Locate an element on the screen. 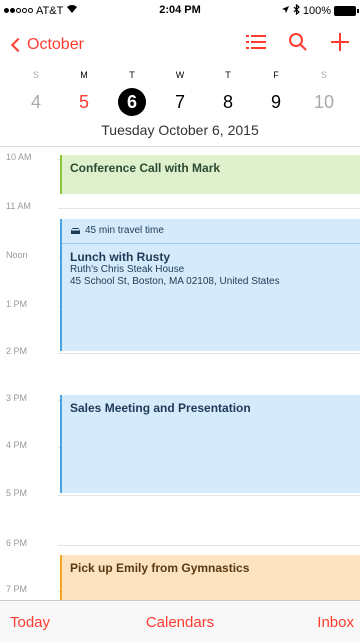 The height and width of the screenshot is (642, 360). day-7: 7 is located at coordinates (180, 102).